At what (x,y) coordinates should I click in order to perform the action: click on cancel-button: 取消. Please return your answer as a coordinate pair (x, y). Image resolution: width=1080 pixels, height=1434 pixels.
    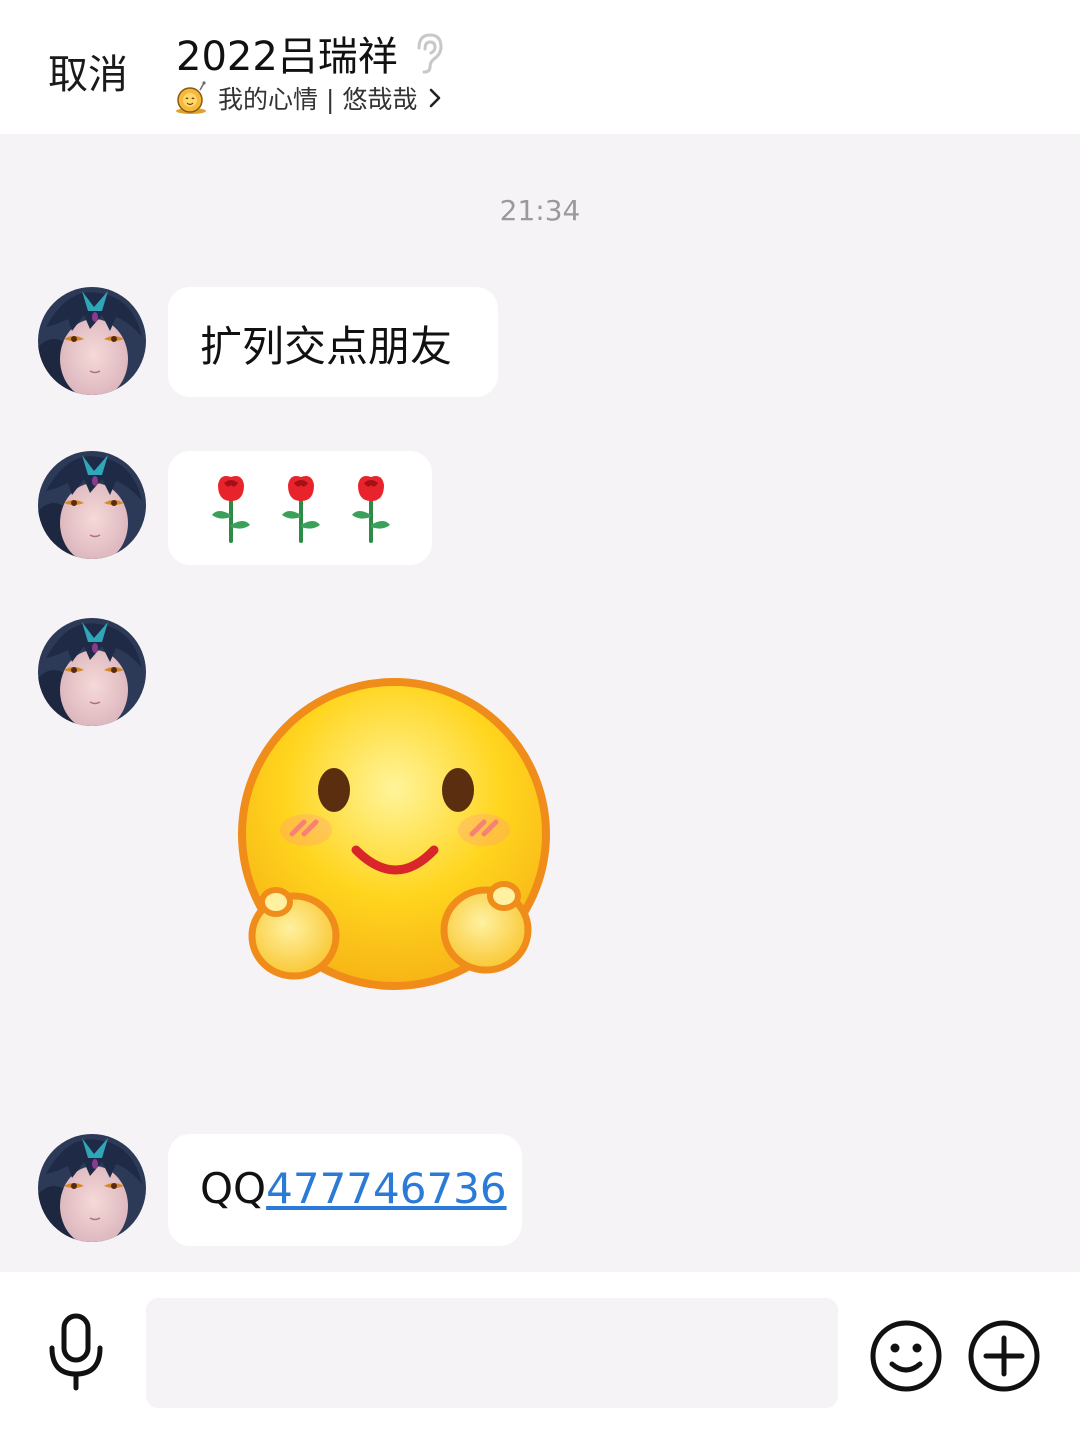
    Looking at the image, I should click on (88, 71).